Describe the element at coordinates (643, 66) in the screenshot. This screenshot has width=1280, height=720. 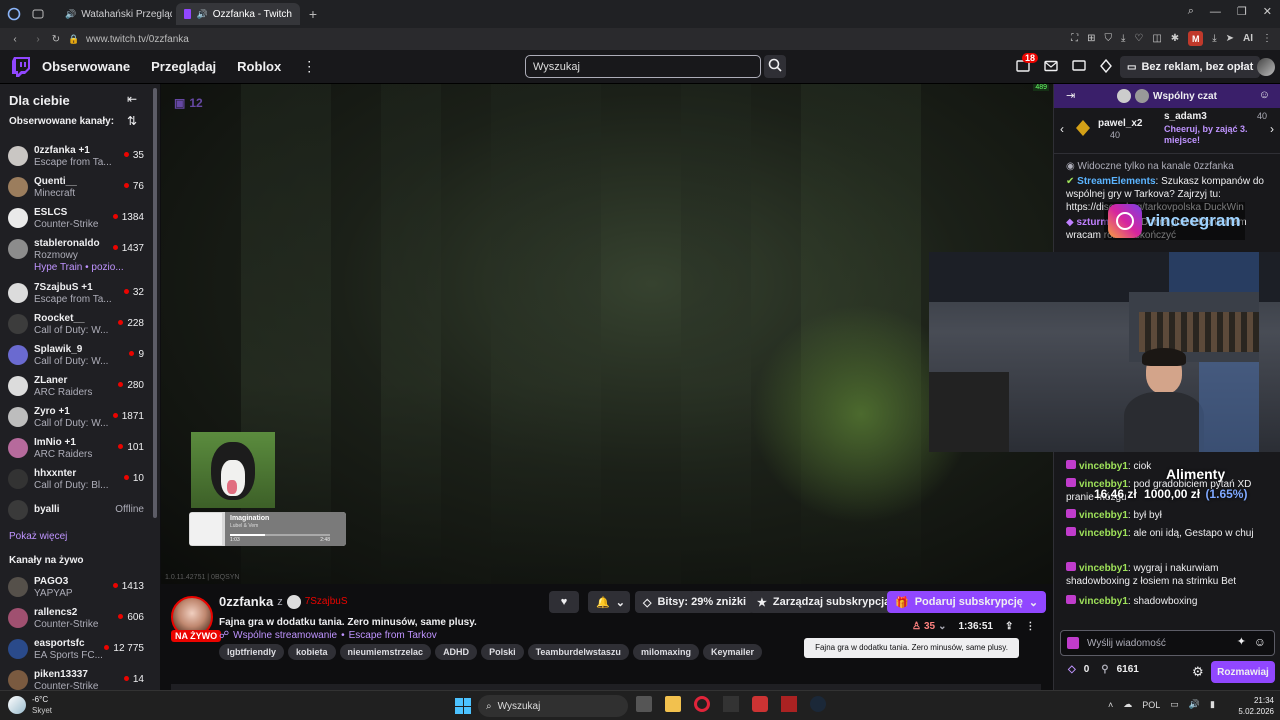
I see `search-input: Wyszukaj` at that location.